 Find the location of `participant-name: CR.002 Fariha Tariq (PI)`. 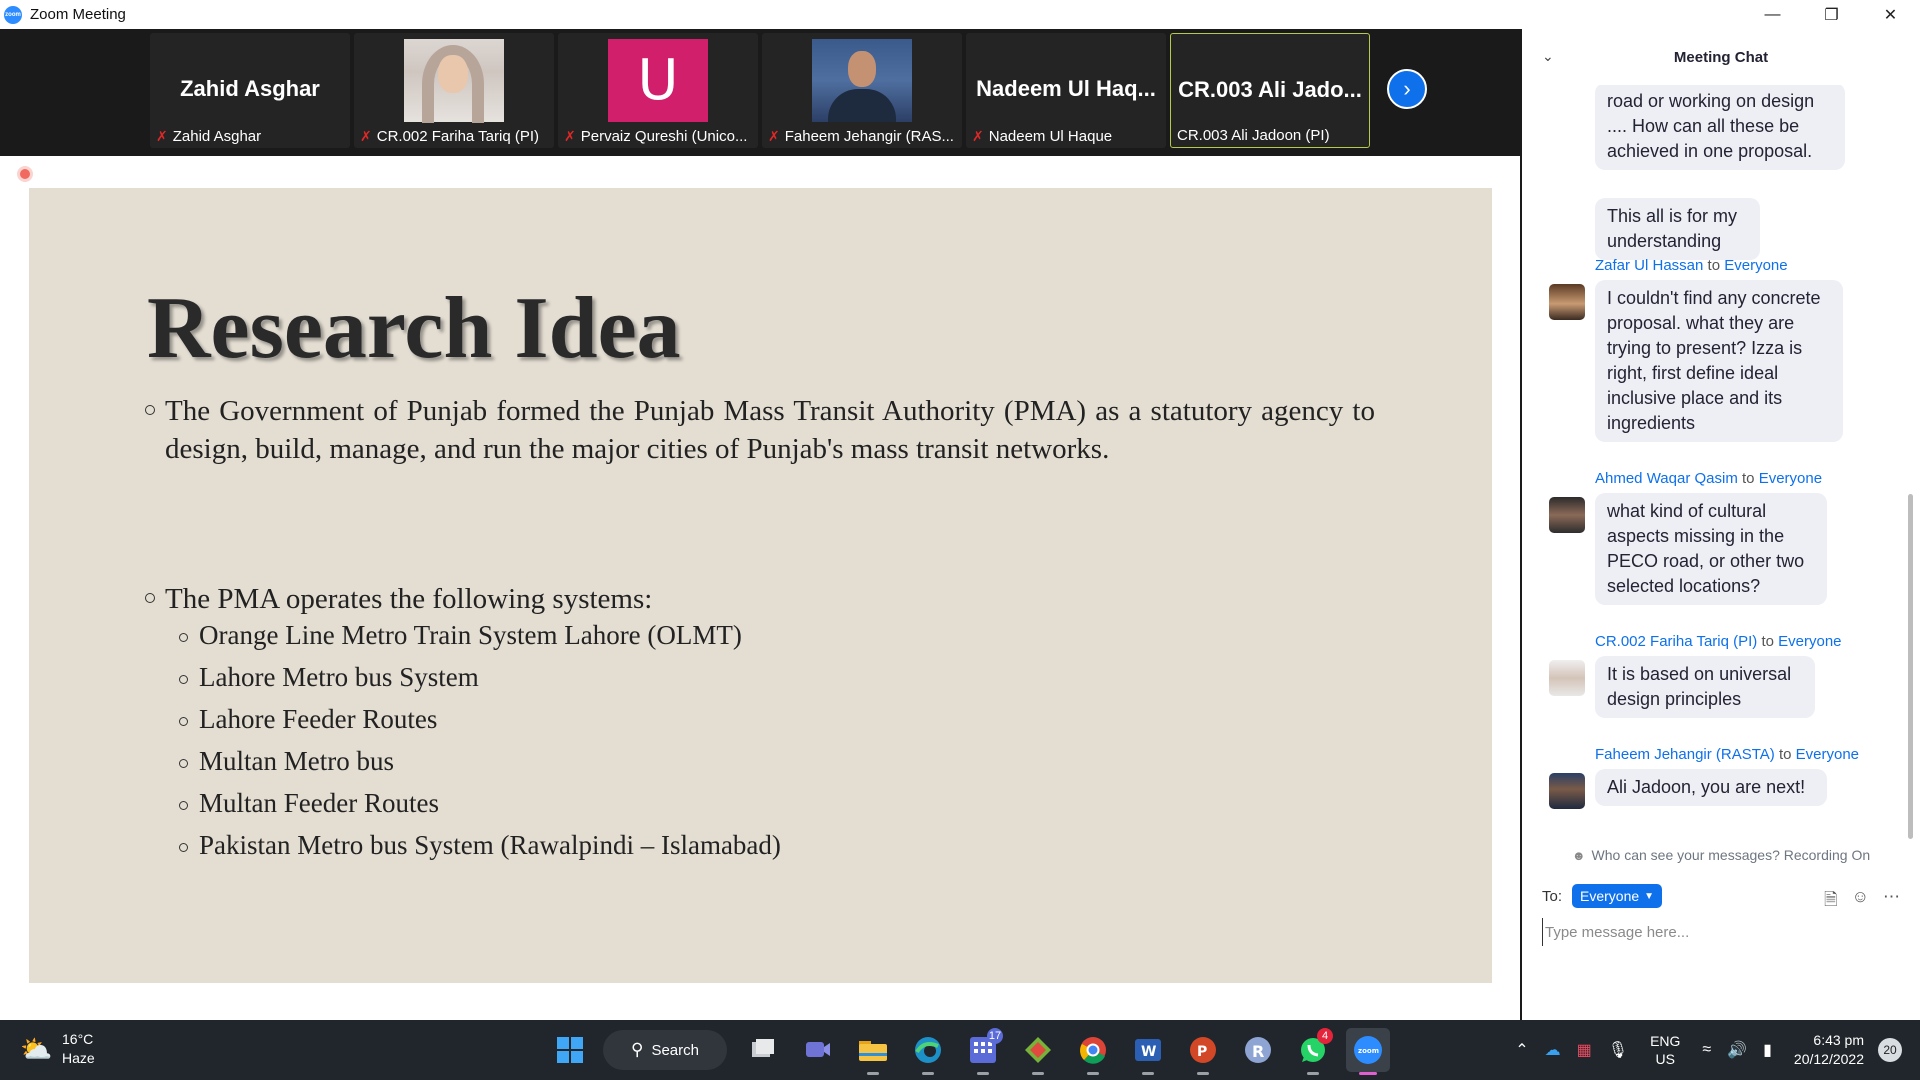

participant-name: CR.002 Fariha Tariq (PI) is located at coordinates (458, 136).